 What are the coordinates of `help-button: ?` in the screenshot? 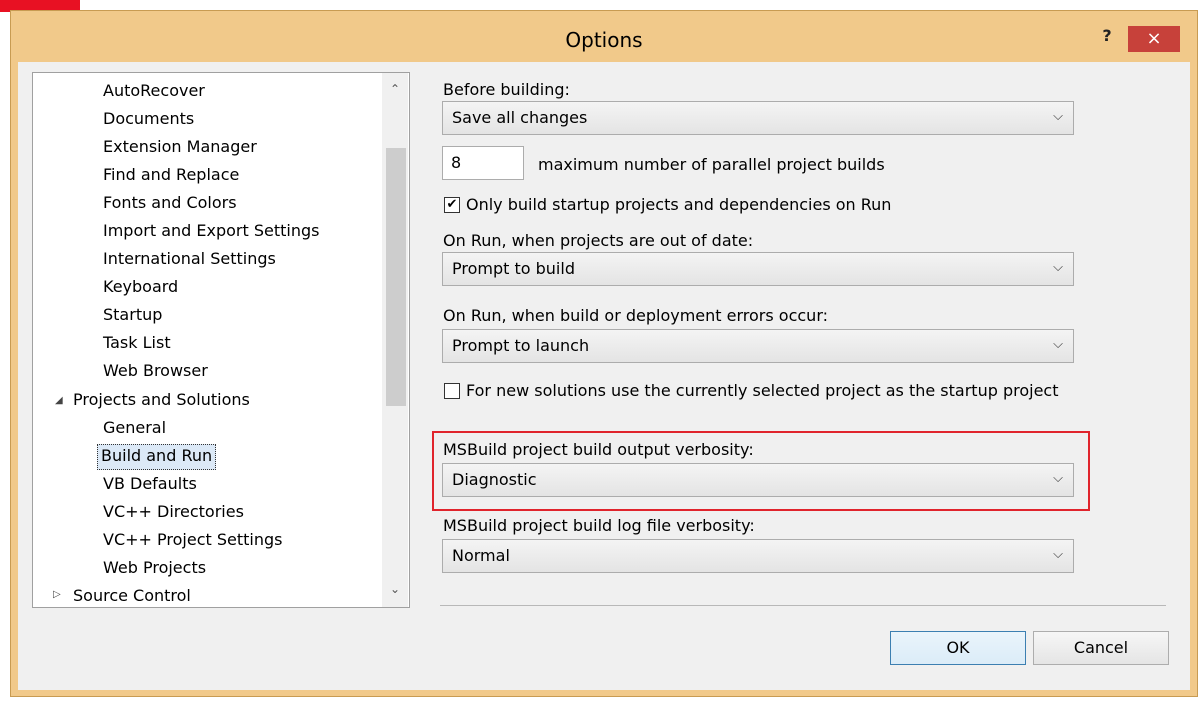 It's located at (1107, 38).